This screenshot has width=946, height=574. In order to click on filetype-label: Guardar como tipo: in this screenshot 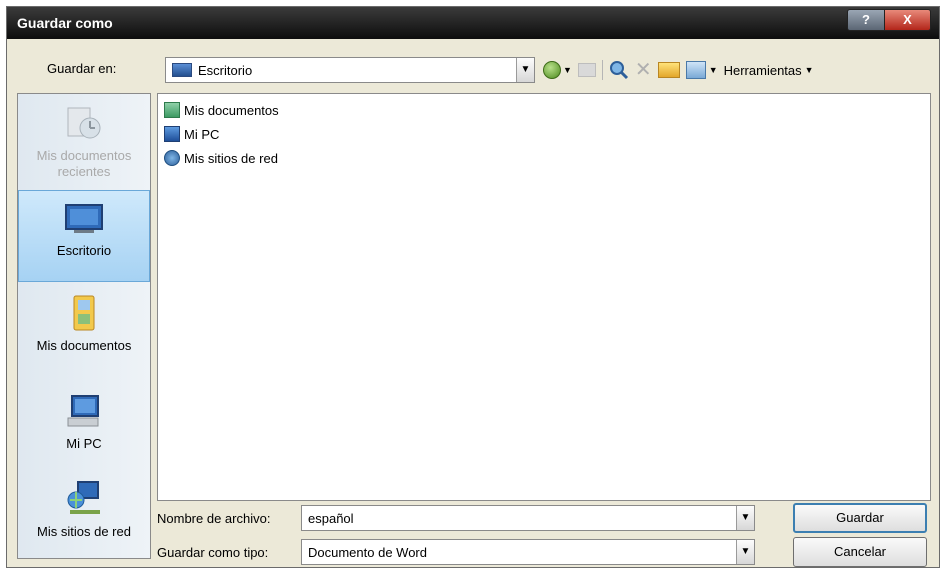, I will do `click(213, 552)`.